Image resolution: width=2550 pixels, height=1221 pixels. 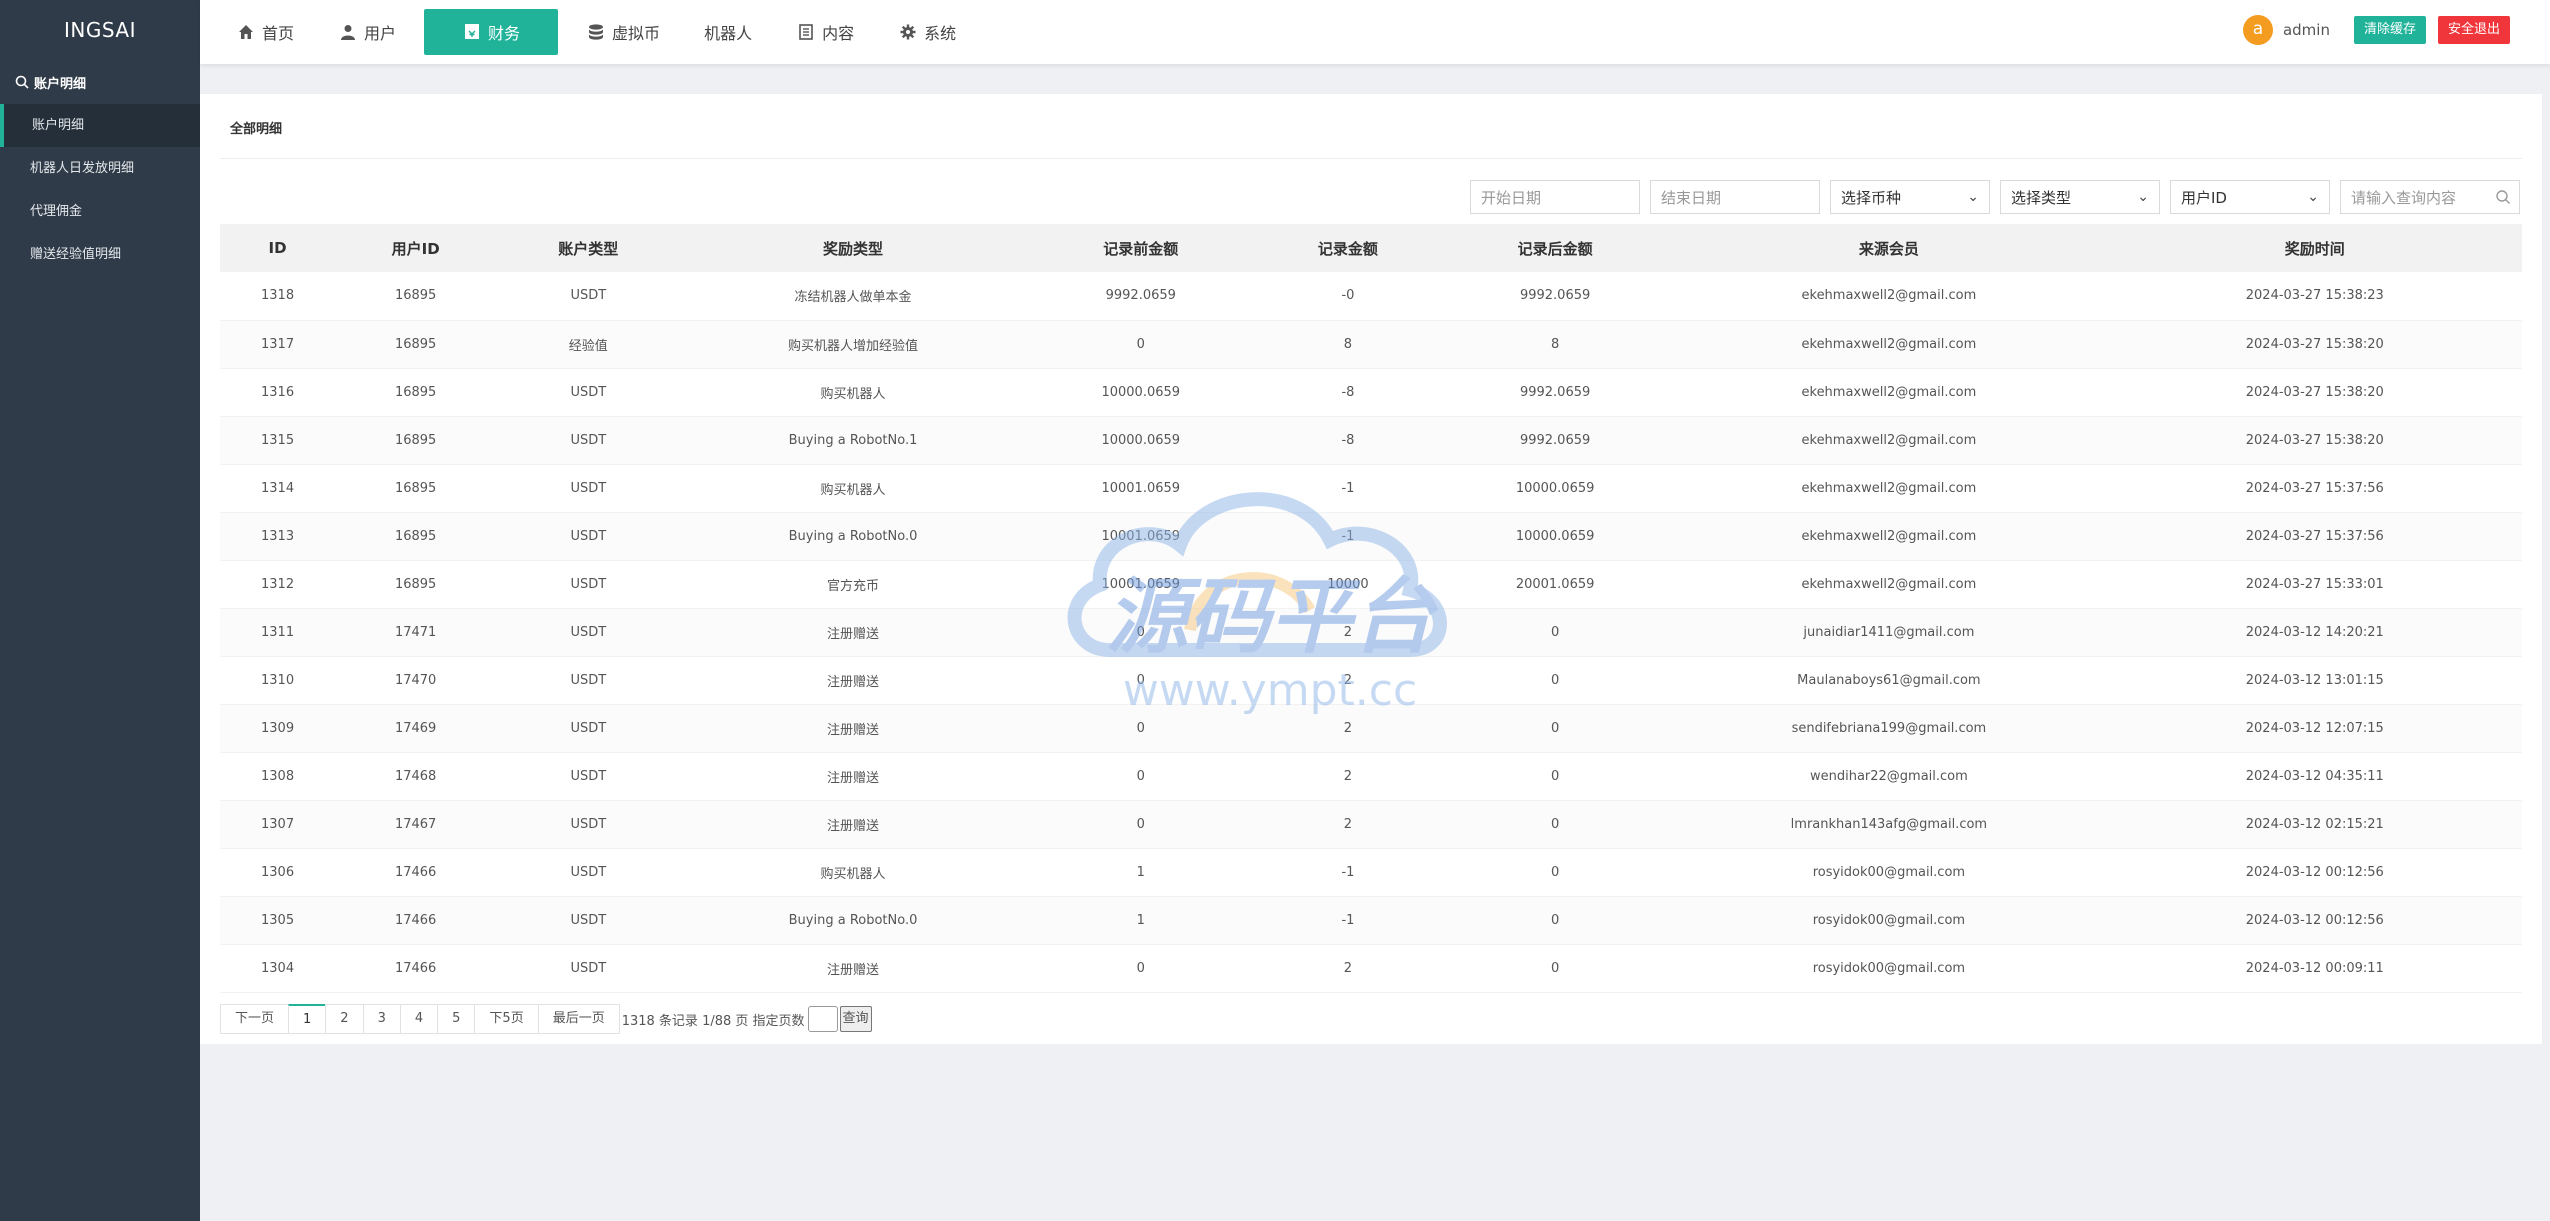 What do you see at coordinates (2041, 197) in the screenshot?
I see `type-select-label: 选择类型` at bounding box center [2041, 197].